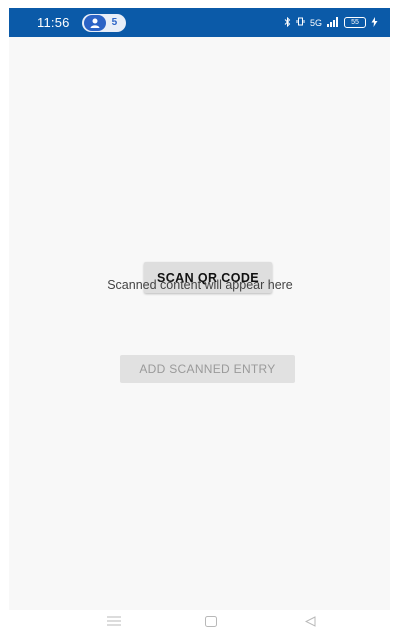 The width and height of the screenshot is (400, 633). Describe the element at coordinates (114, 22) in the screenshot. I see `notification-count: 5` at that location.